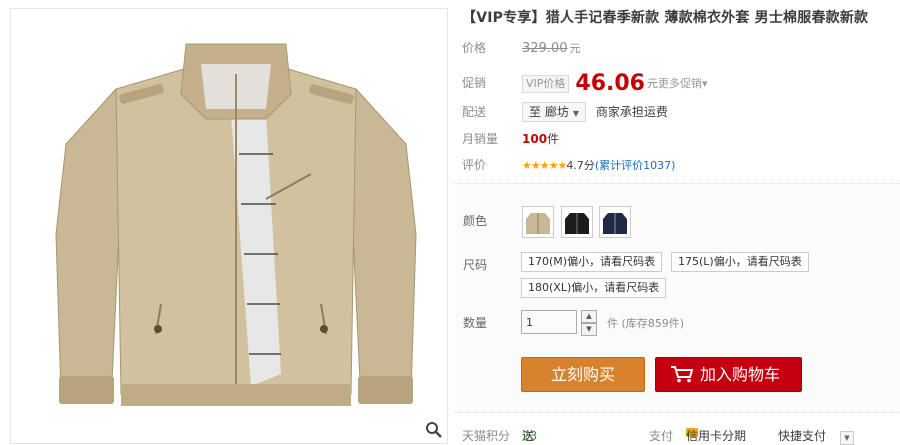  Describe the element at coordinates (847, 438) in the screenshot. I see `payment-dropdown-button: ▼` at that location.